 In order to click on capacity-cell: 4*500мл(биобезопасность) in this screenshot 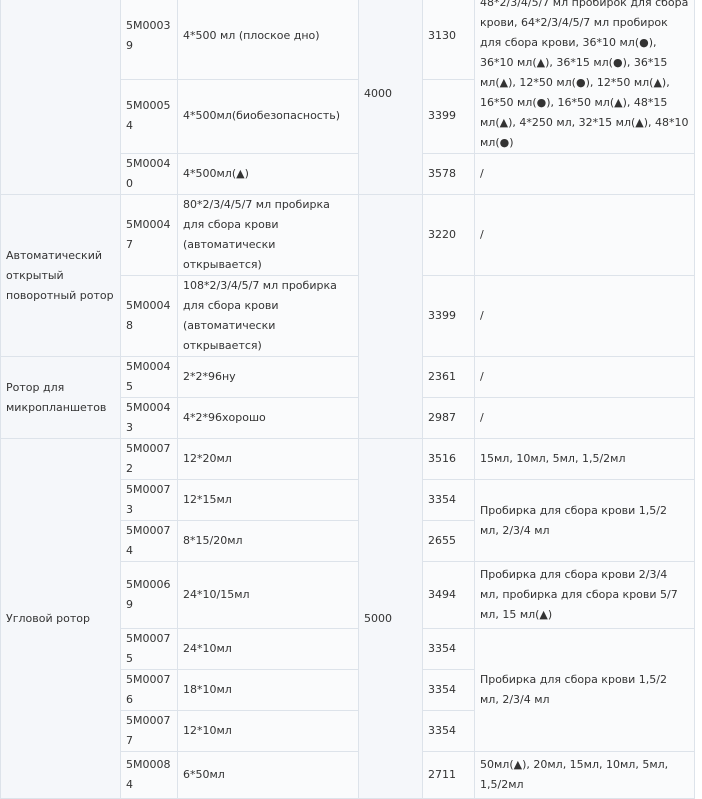, I will do `click(268, 116)`.